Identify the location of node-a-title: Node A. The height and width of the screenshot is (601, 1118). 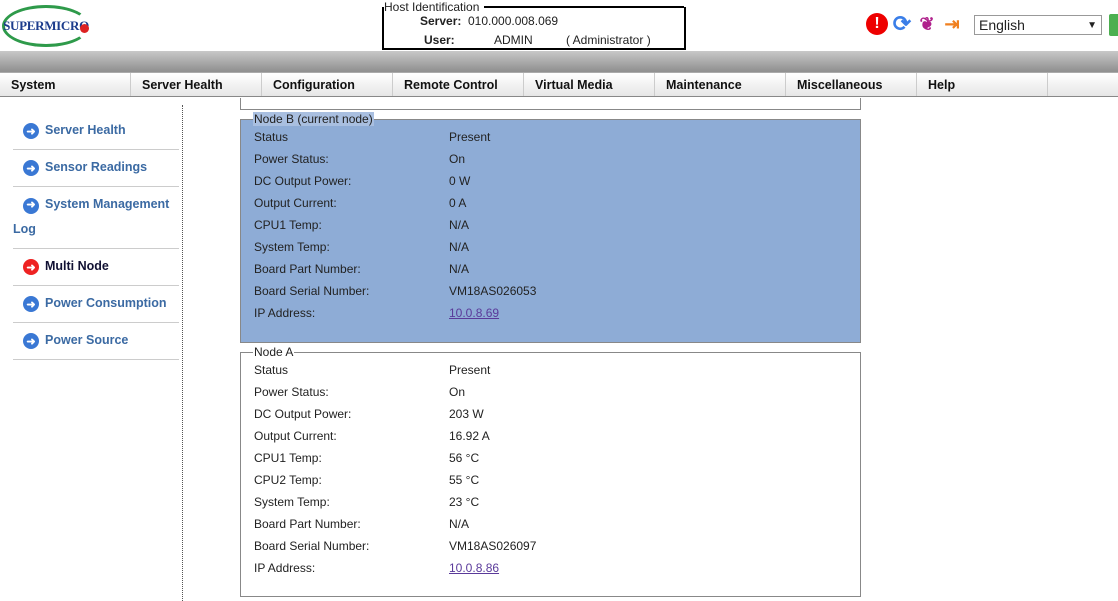
(274, 352).